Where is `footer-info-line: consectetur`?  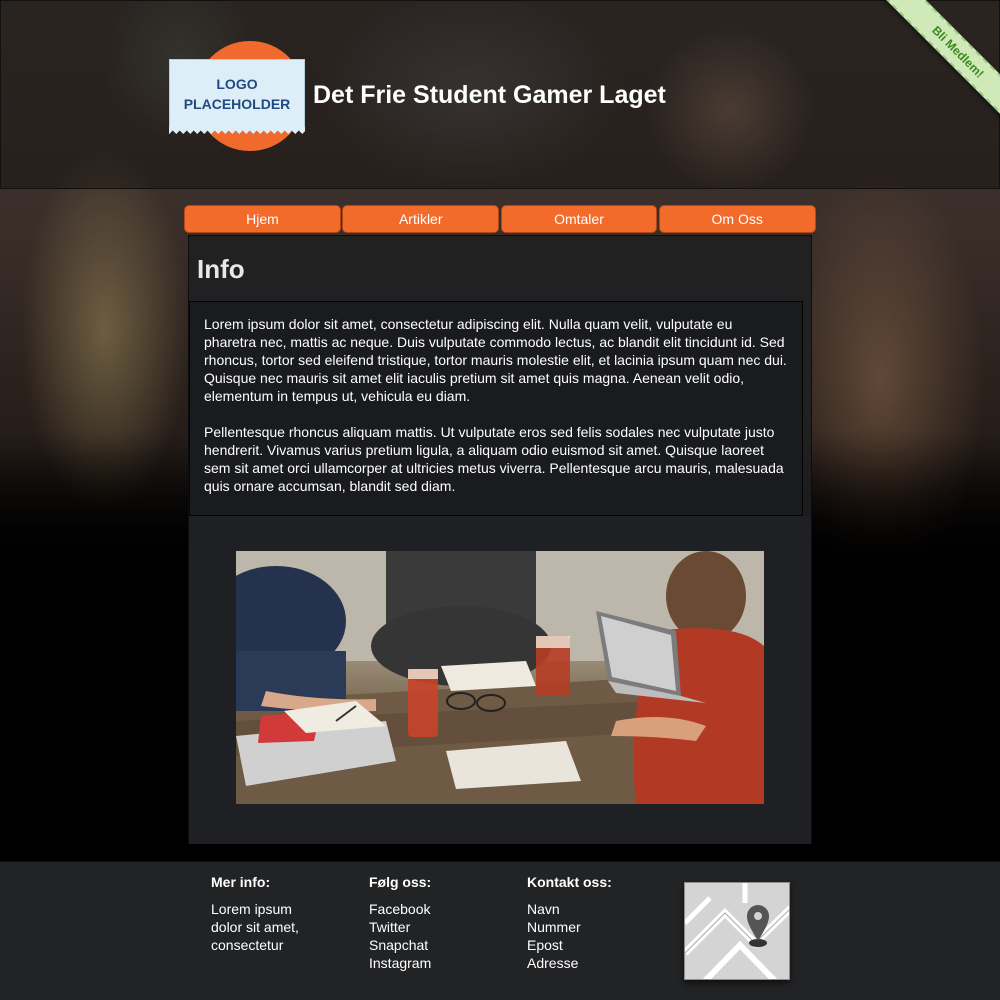
footer-info-line: consectetur is located at coordinates (247, 945).